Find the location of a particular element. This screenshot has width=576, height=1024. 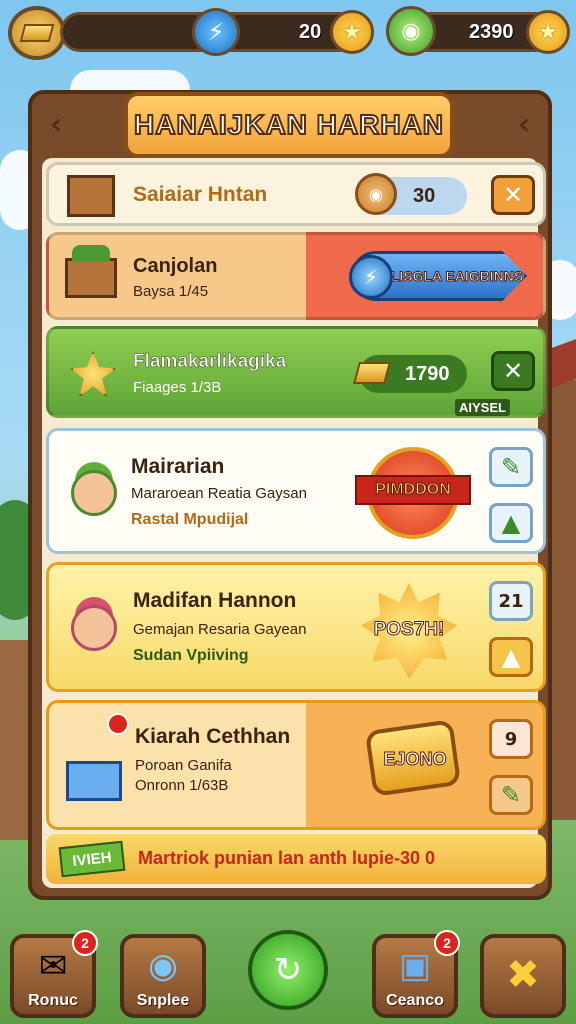

count-value: 9 is located at coordinates (511, 739).